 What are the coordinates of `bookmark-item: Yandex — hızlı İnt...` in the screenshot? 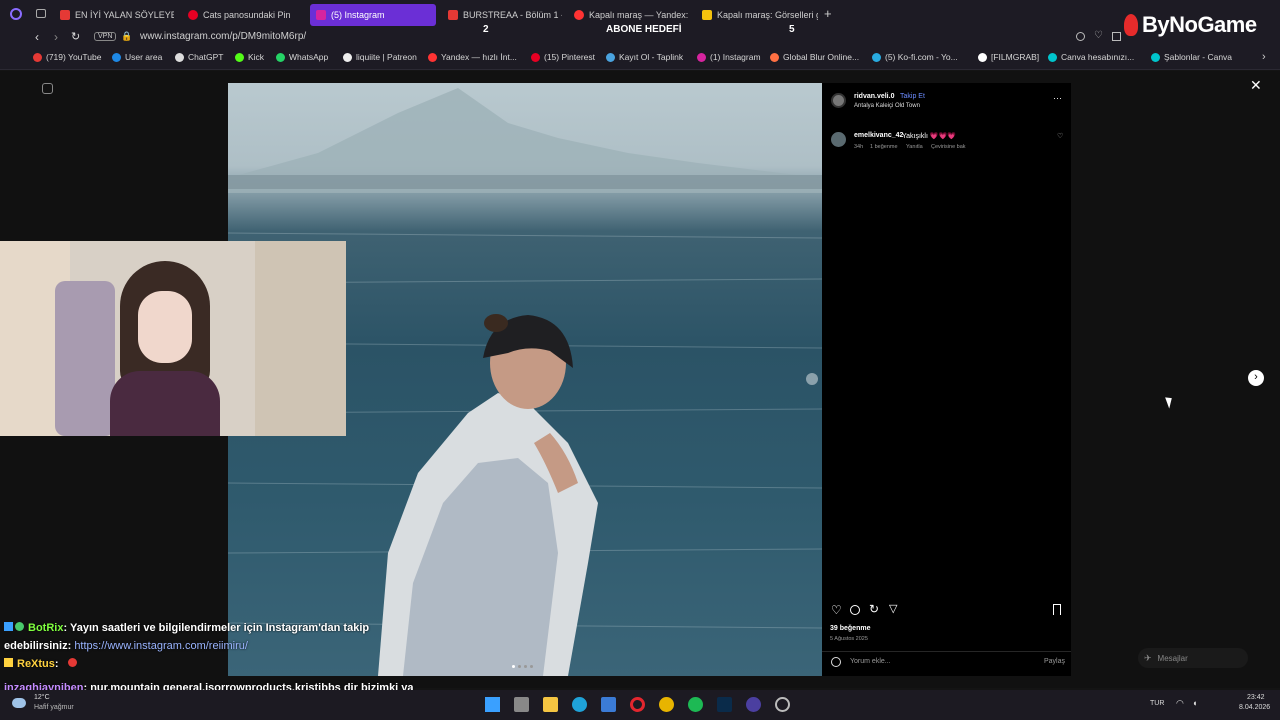 It's located at (472, 57).